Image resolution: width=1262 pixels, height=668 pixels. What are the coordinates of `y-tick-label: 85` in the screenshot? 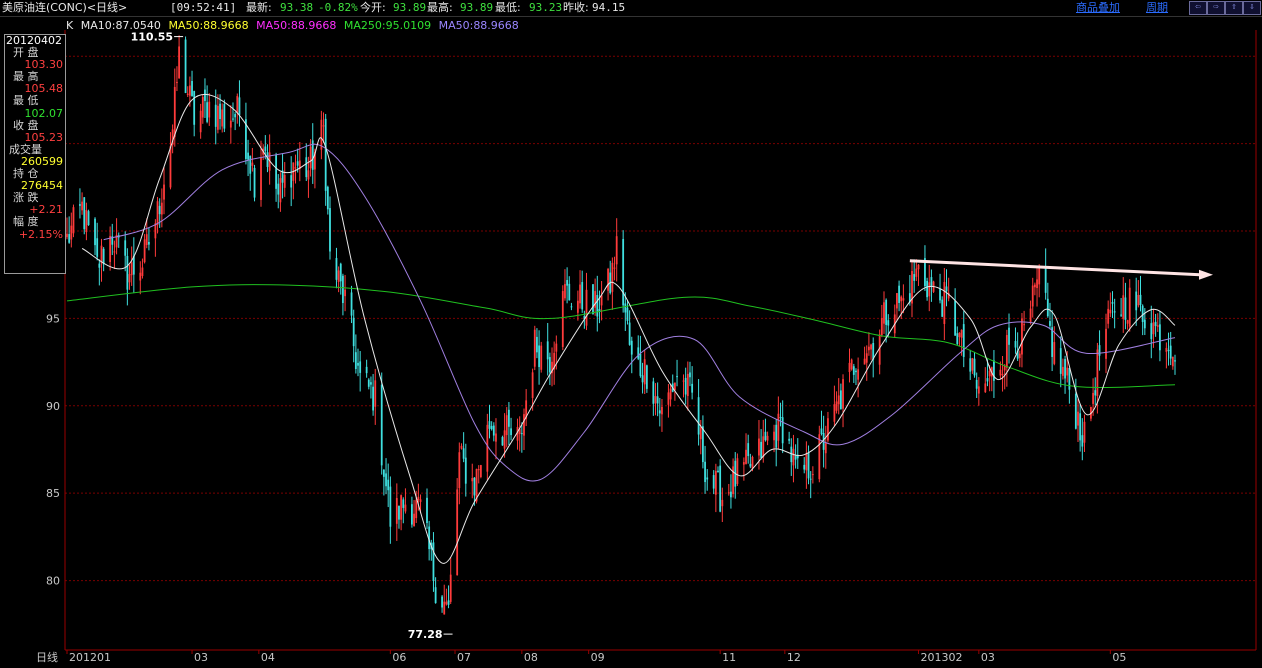 It's located at (53, 493).